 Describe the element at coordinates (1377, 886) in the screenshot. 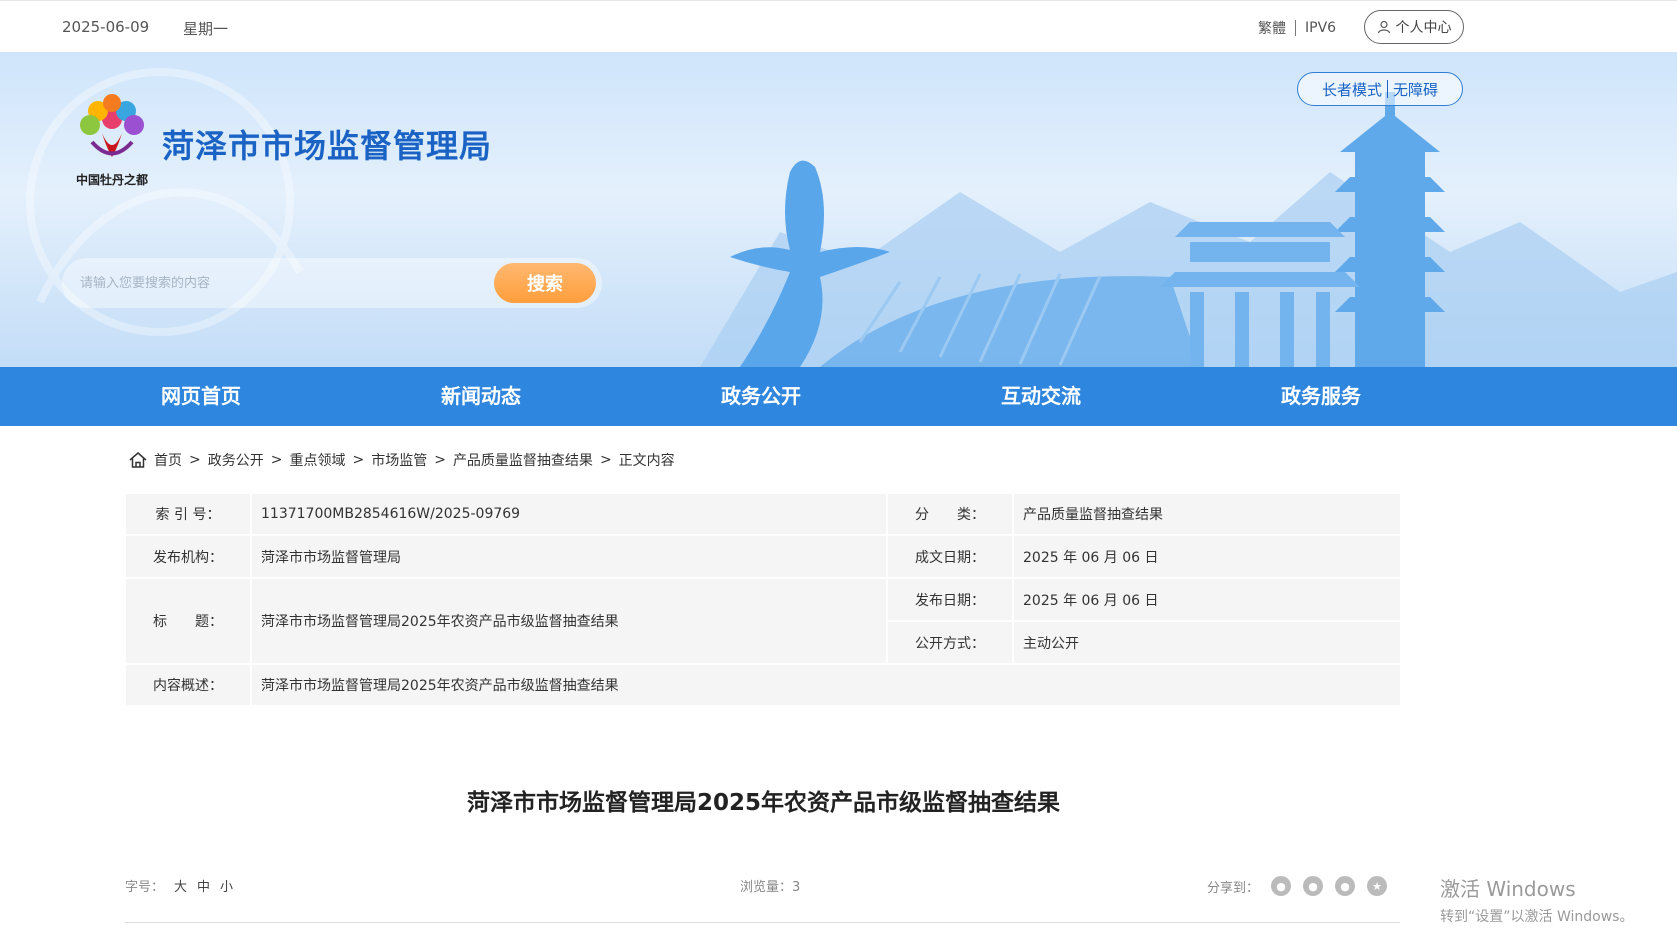

I see `qzone-share-icon: ★` at that location.